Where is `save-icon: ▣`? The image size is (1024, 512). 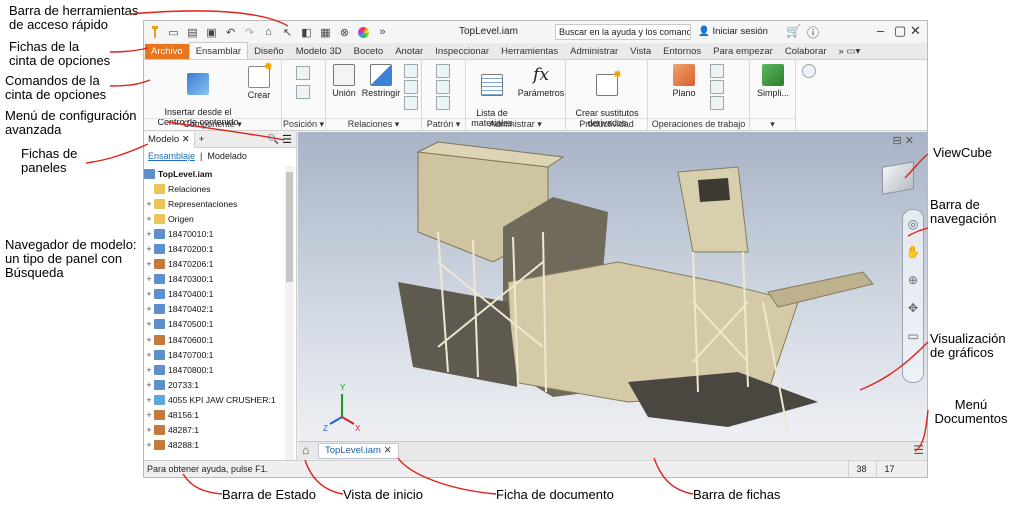 save-icon: ▣ is located at coordinates (211, 32).